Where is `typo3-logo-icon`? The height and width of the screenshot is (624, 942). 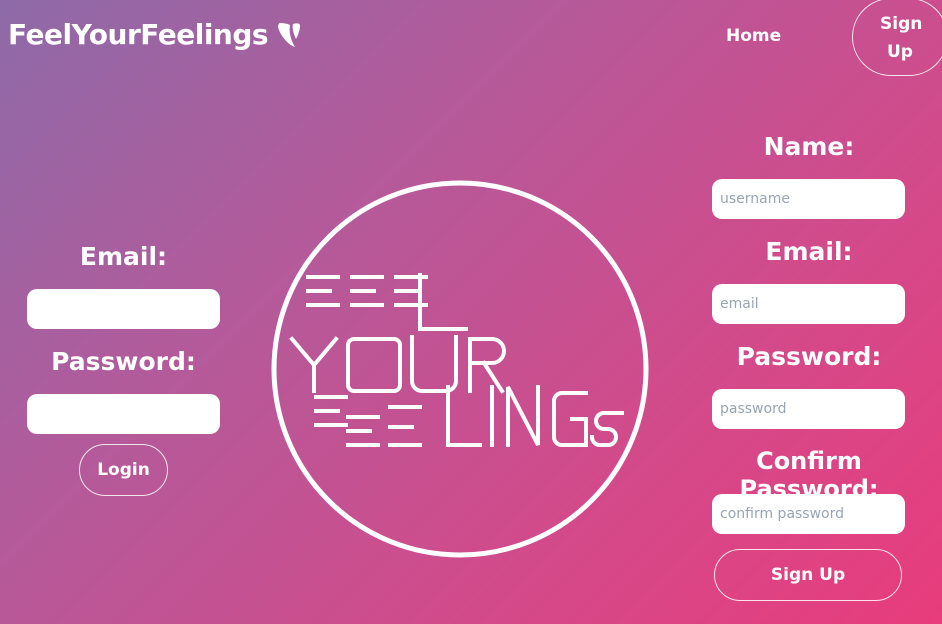 typo3-logo-icon is located at coordinates (289, 34).